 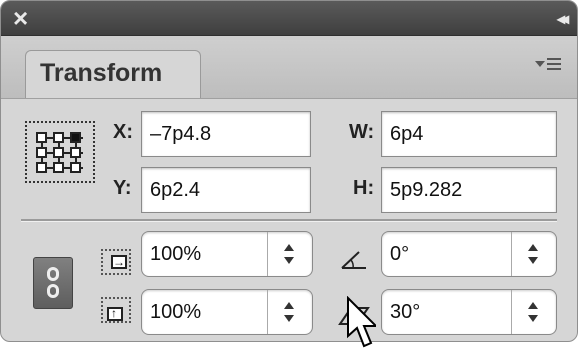 I want to click on y-label: Y:, so click(x=122, y=188).